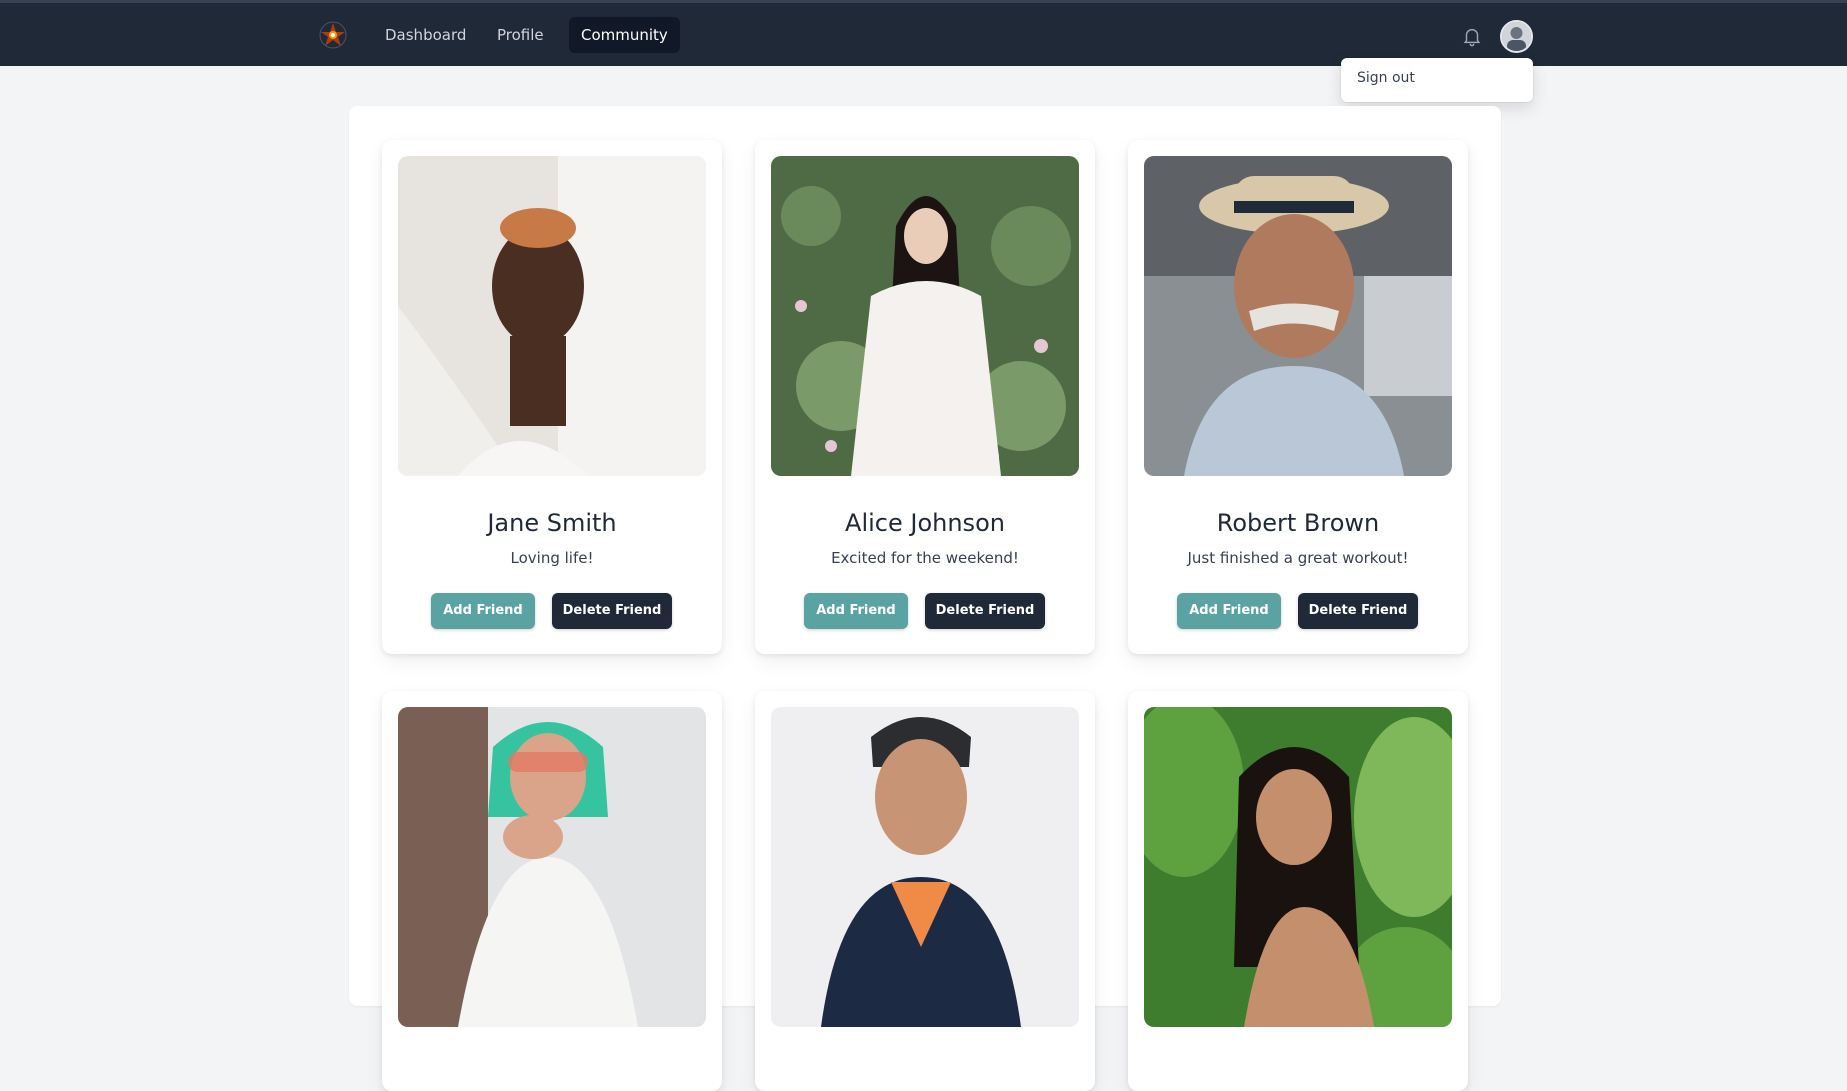 The image size is (1847, 1091). What do you see at coordinates (1472, 36) in the screenshot?
I see `bell-icon` at bounding box center [1472, 36].